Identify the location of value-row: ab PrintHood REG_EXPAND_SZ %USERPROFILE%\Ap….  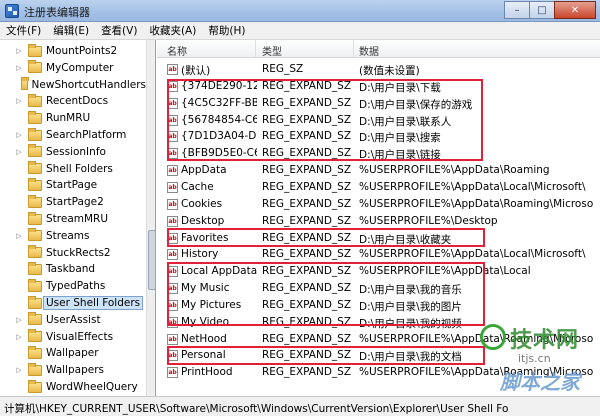
(378, 372).